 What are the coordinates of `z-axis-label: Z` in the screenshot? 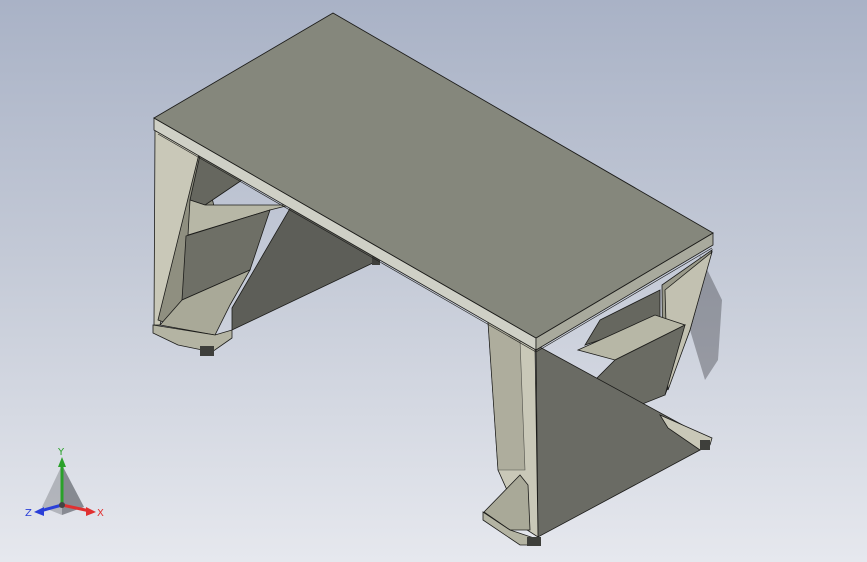 It's located at (28, 513).